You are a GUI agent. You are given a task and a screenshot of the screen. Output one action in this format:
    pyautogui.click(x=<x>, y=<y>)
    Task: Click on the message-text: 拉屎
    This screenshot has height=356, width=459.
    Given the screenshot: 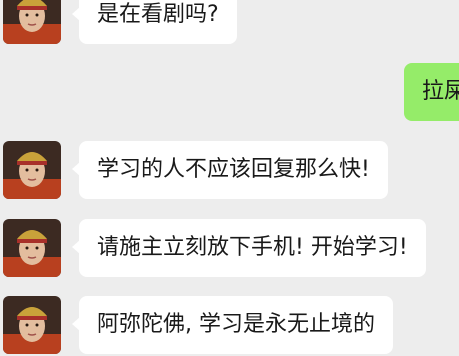 What is the action you would take?
    pyautogui.click(x=440, y=91)
    